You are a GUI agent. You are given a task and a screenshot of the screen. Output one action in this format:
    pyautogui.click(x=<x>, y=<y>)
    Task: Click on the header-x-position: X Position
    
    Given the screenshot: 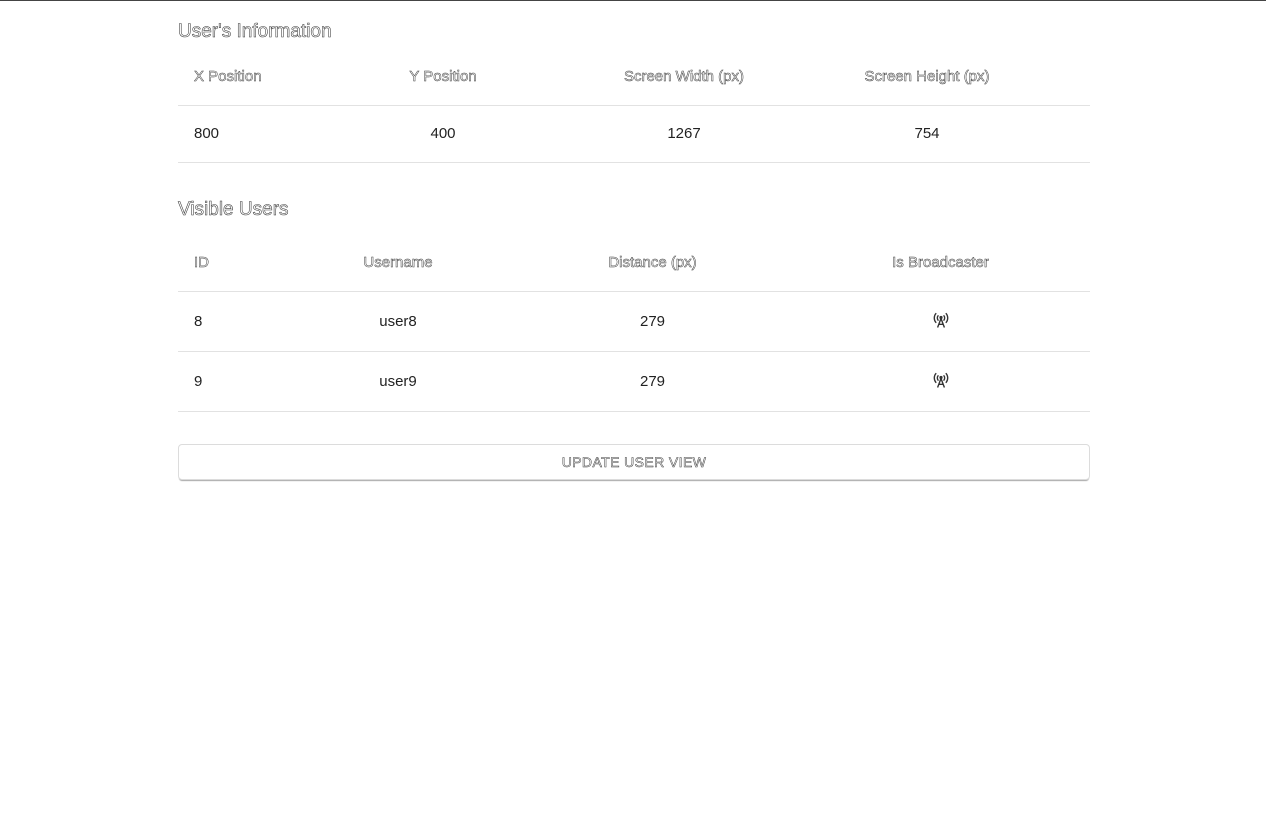 What is the action you would take?
    pyautogui.click(x=230, y=77)
    